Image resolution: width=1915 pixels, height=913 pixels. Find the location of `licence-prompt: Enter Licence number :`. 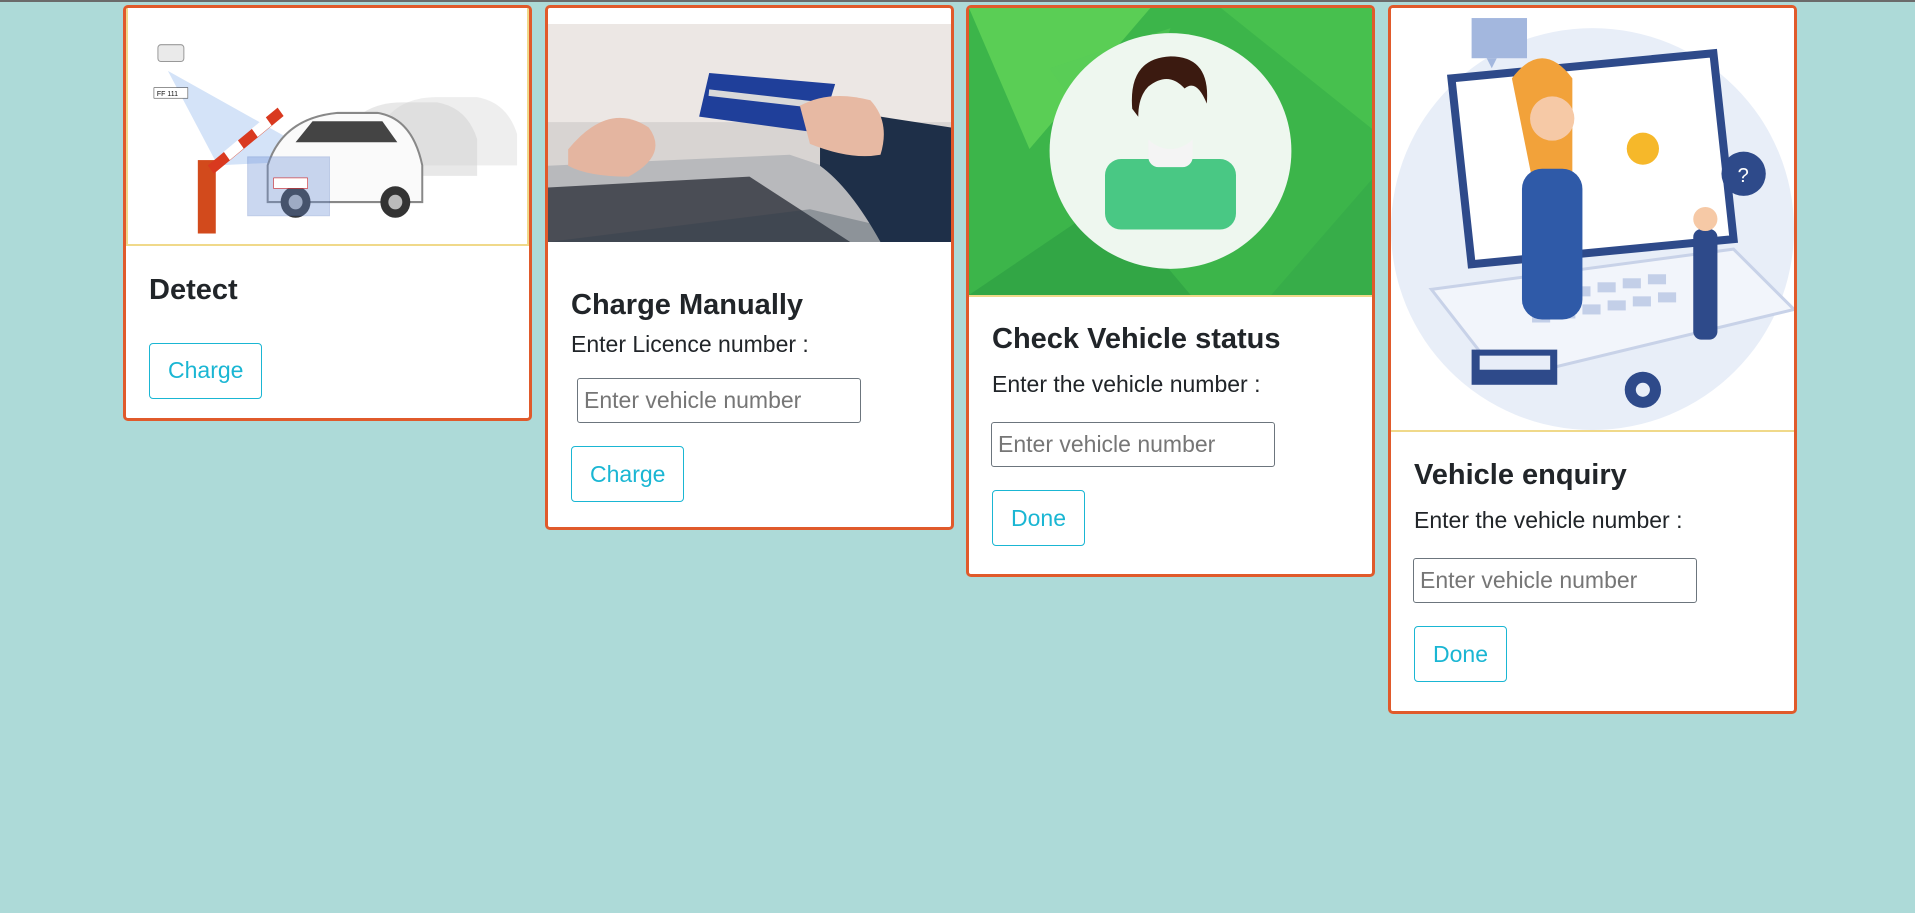

licence-prompt: Enter Licence number : is located at coordinates (690, 343).